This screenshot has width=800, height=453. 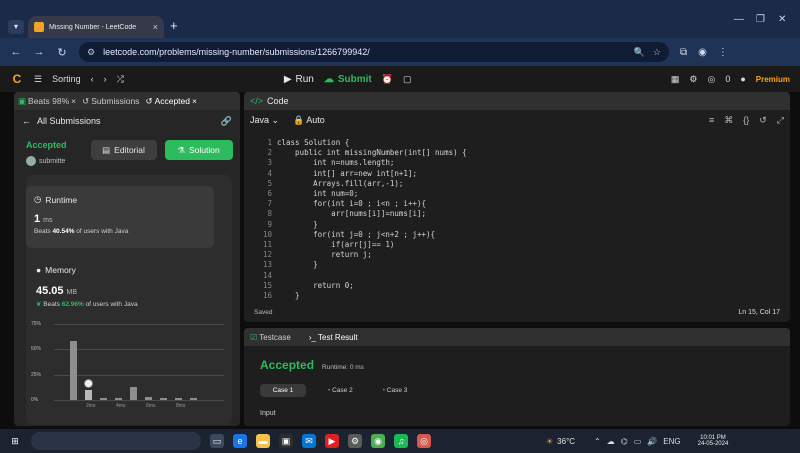 What do you see at coordinates (401, 441) in the screenshot?
I see `spotify-icon: ♫` at bounding box center [401, 441].